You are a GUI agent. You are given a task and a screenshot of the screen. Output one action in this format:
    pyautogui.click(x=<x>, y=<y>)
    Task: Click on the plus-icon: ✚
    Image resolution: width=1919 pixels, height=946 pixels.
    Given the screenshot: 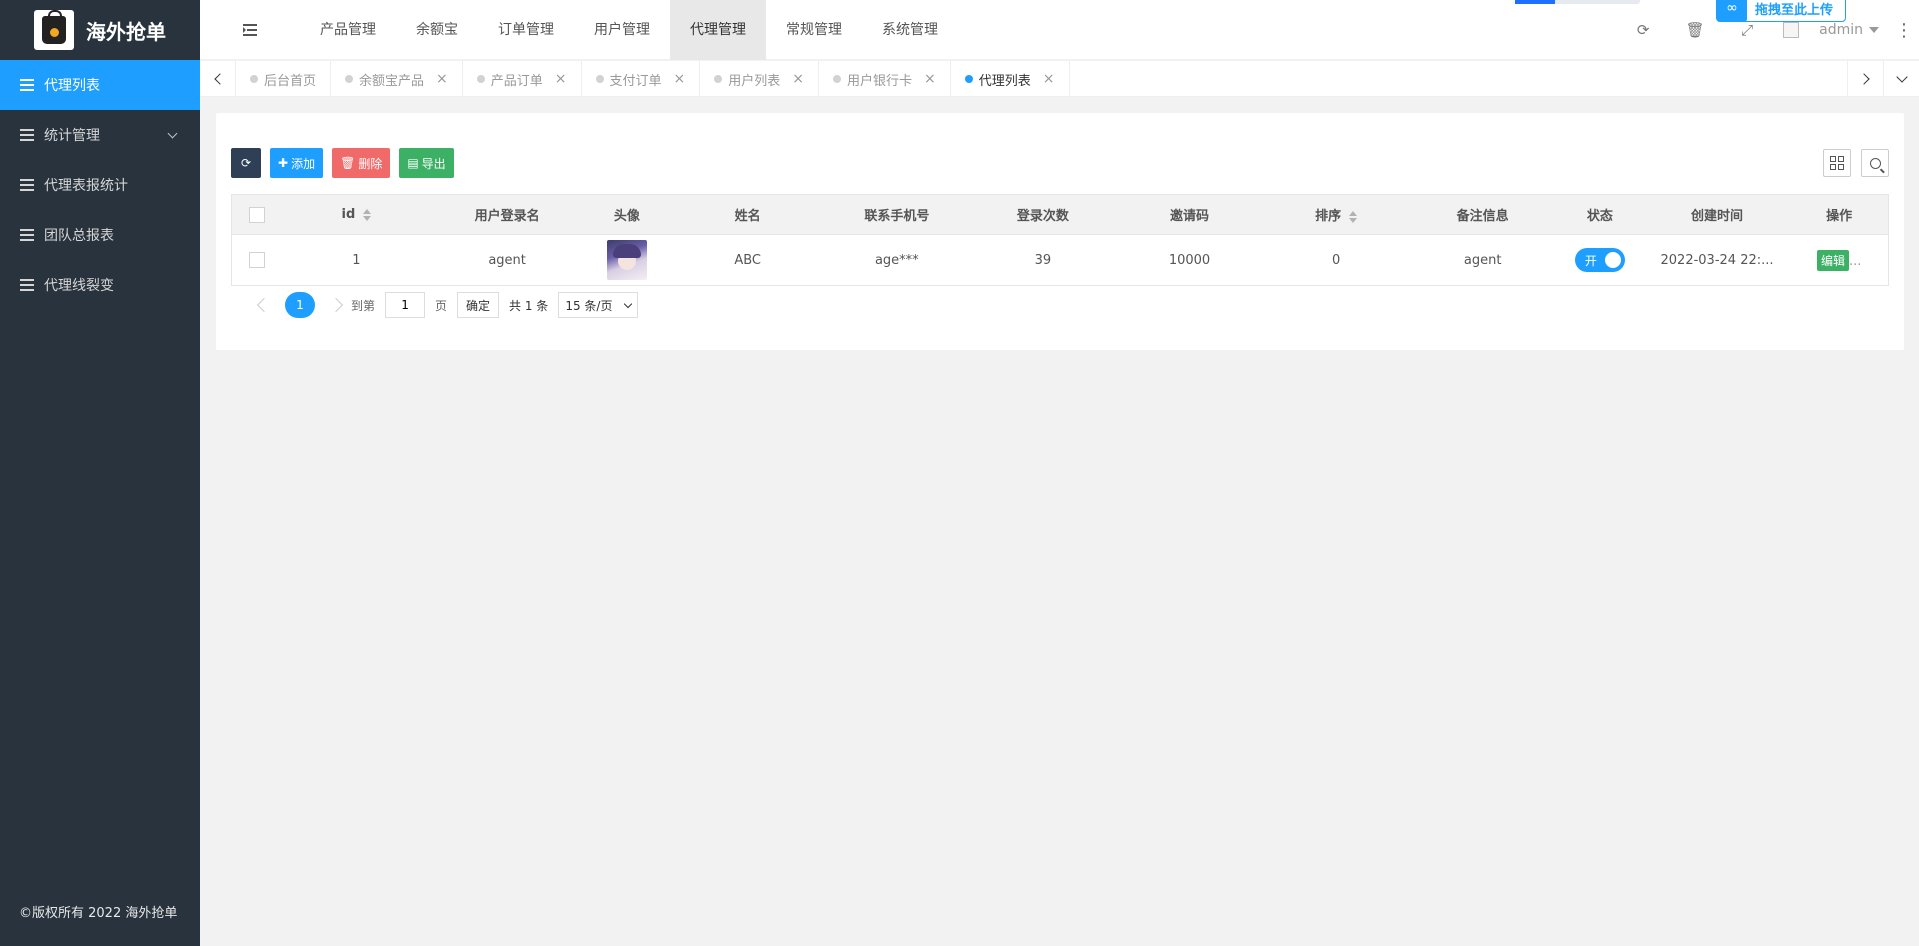 What is the action you would take?
    pyautogui.click(x=283, y=163)
    